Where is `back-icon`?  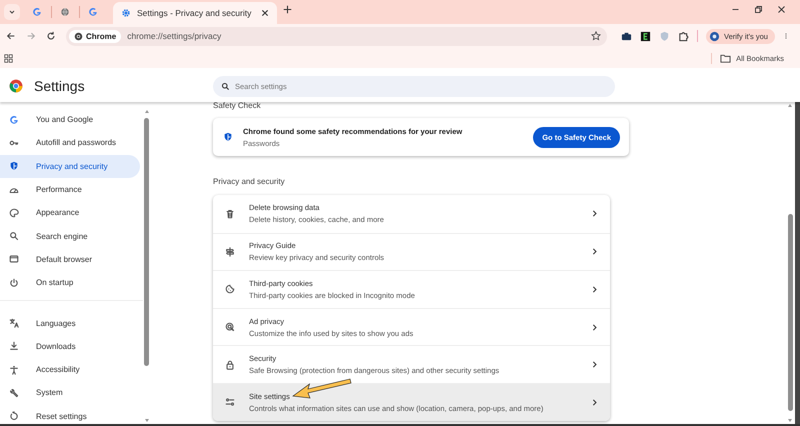
back-icon is located at coordinates (11, 36).